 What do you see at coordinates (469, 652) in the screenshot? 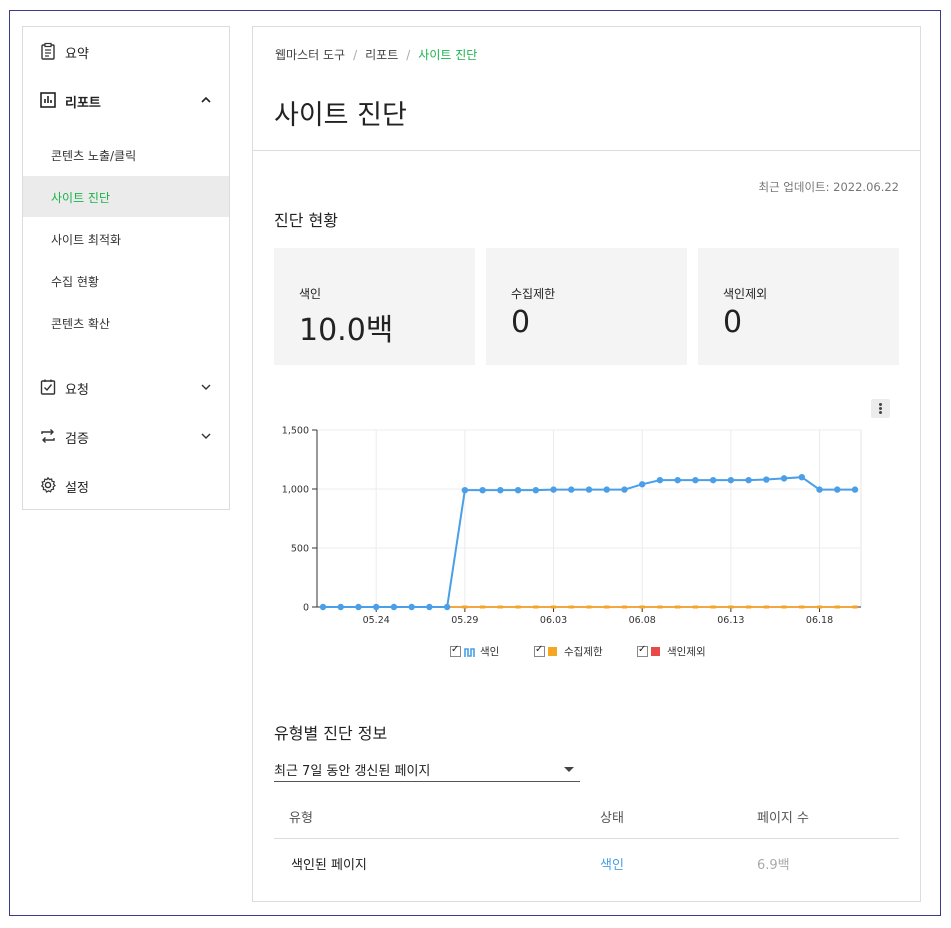
I see `legend-line-swatch-icon` at bounding box center [469, 652].